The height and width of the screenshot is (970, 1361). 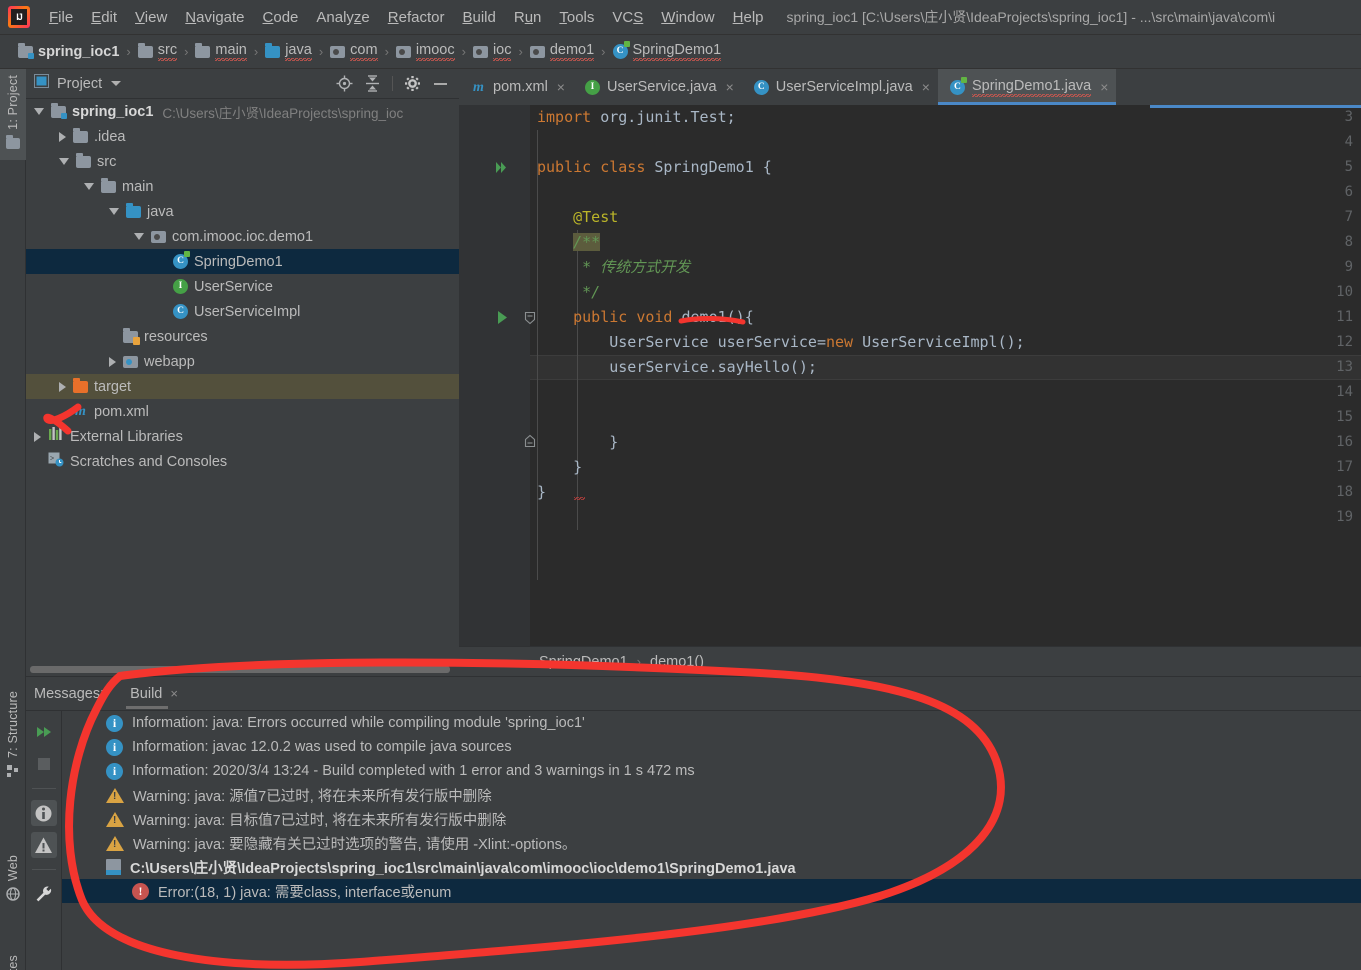 What do you see at coordinates (627, 17) in the screenshot?
I see `menu-item-vcs: VCS` at bounding box center [627, 17].